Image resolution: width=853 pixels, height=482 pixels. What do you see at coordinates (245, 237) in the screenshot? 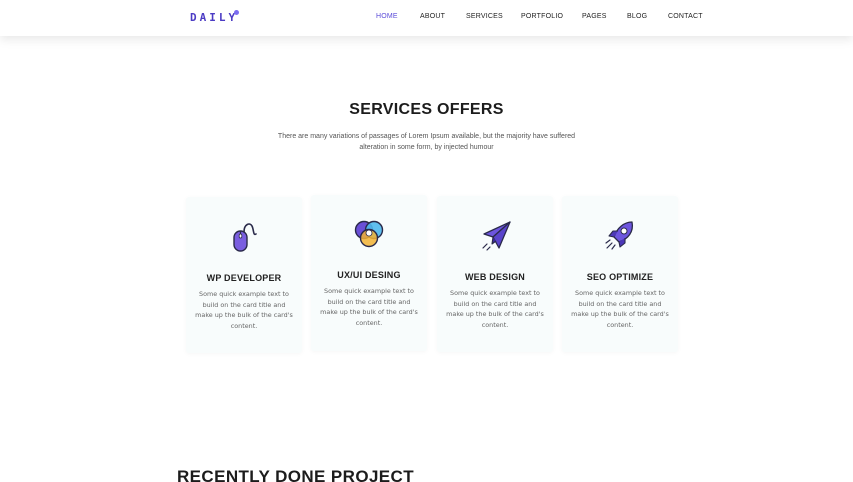
I see `mouse-icon` at bounding box center [245, 237].